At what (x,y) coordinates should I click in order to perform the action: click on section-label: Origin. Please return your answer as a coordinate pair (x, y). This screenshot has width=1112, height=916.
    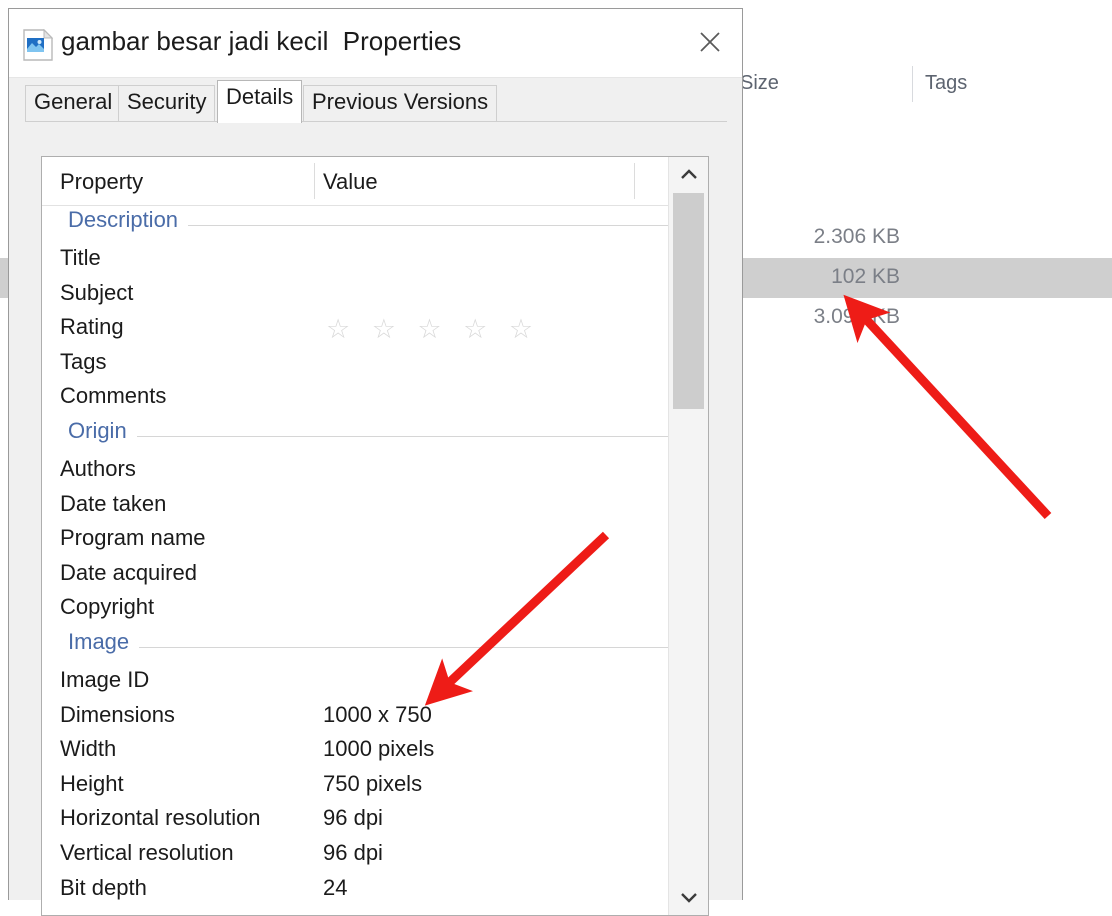
    Looking at the image, I should click on (102, 430).